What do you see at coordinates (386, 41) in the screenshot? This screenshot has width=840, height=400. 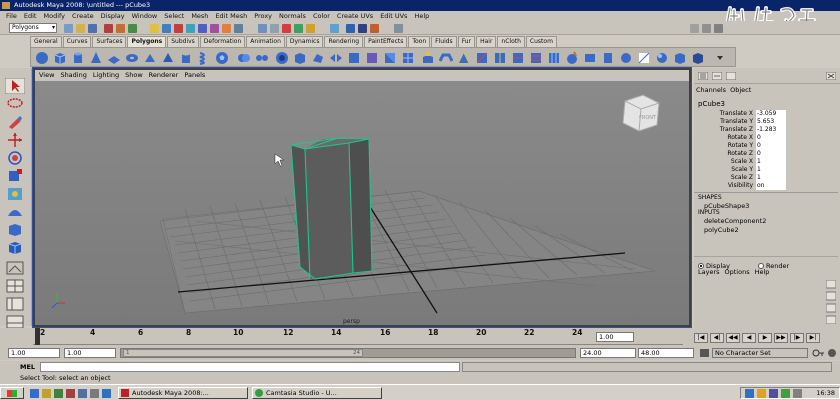 I see `shelf-tab-painteffects: PaintEffects` at bounding box center [386, 41].